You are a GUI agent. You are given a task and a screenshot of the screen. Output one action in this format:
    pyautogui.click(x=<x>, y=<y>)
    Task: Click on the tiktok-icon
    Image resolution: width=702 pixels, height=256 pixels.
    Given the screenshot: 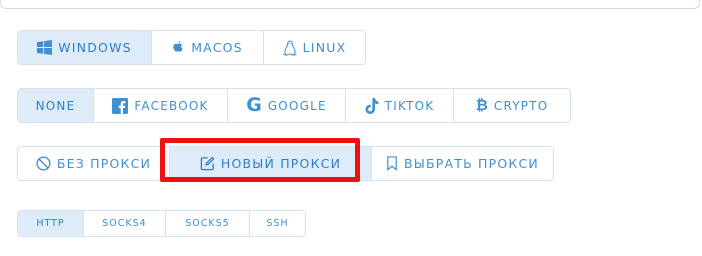 What is the action you would take?
    pyautogui.click(x=372, y=105)
    